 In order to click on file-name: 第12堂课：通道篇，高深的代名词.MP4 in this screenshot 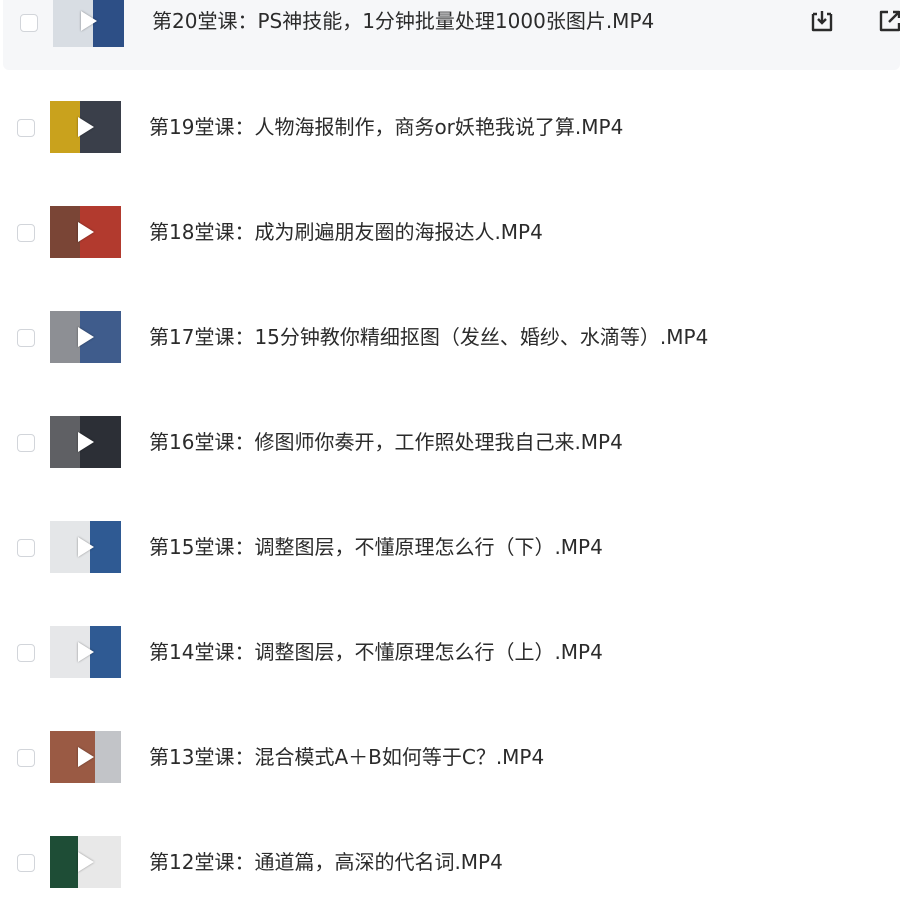, I will do `click(326, 862)`.